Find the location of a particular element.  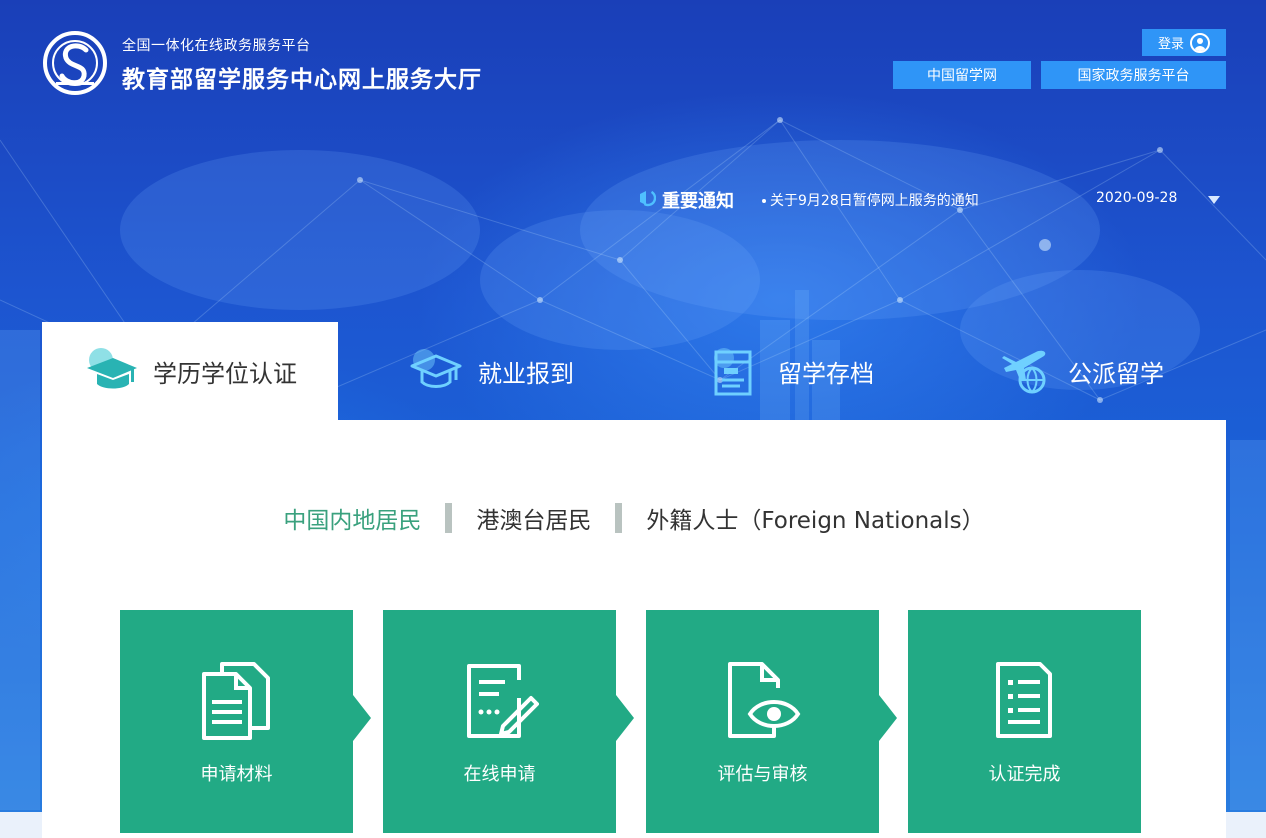

subnav-foreign-nationals: 外籍人士（Foreign Nationals） is located at coordinates (815, 518).